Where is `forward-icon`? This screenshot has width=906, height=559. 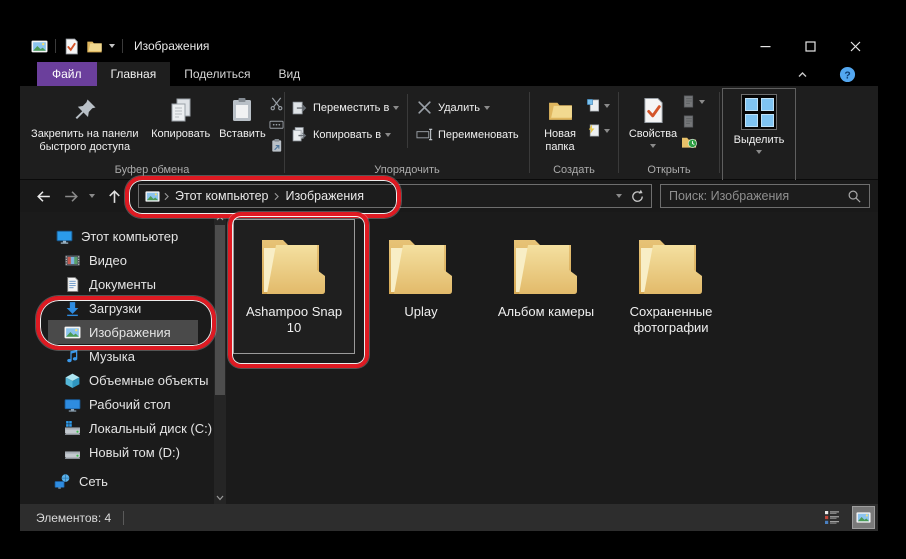 forward-icon is located at coordinates (71, 196).